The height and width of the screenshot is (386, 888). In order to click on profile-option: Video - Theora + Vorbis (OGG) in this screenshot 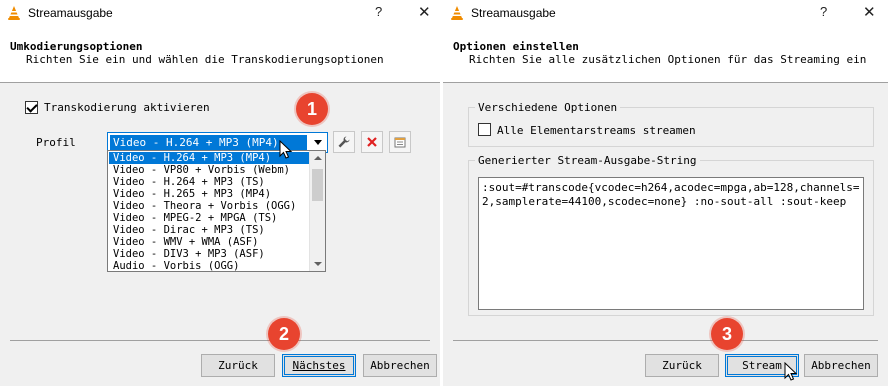, I will do `click(209, 206)`.